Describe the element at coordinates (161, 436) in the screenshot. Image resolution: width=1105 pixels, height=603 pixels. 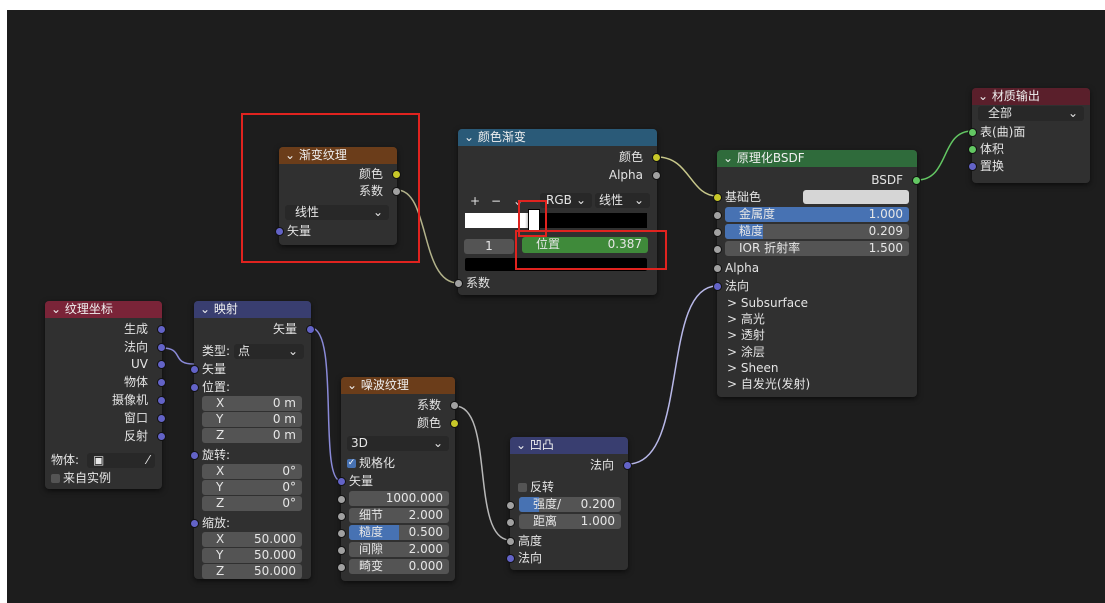
I see `socket-output-reflection` at that location.